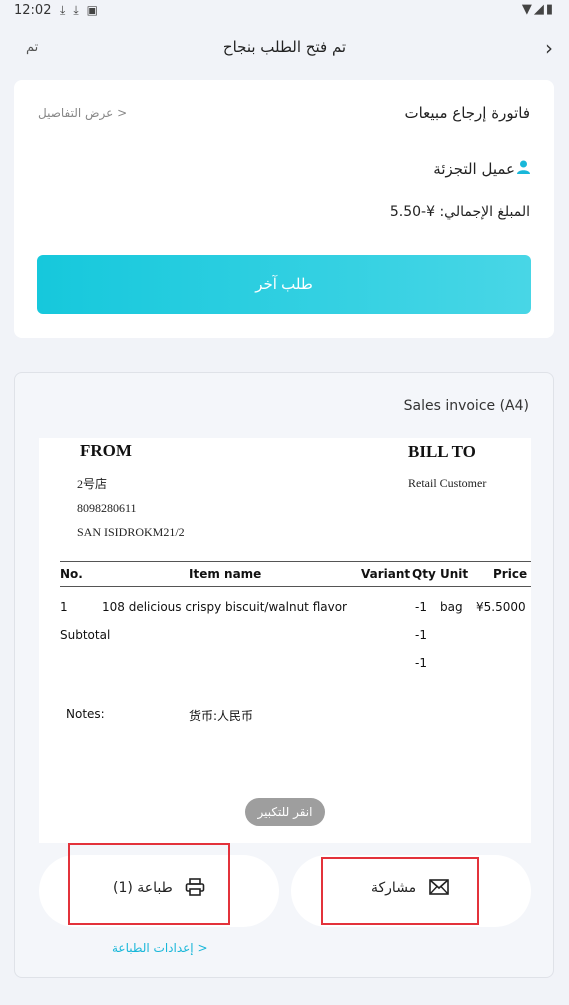 This screenshot has width=569, height=1005. What do you see at coordinates (107, 508) in the screenshot?
I see `store-phone: 8098280611` at bounding box center [107, 508].